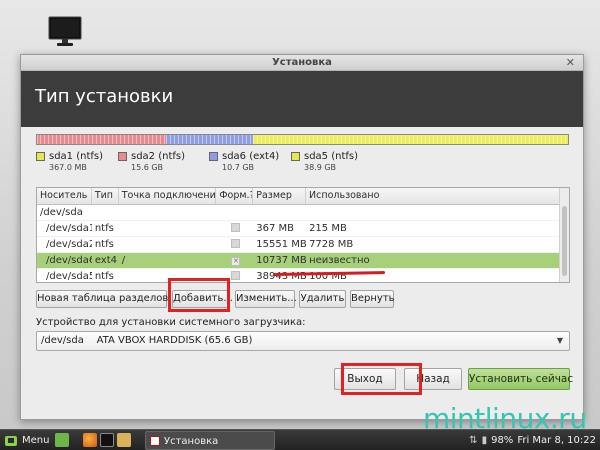 The width and height of the screenshot is (600, 450). Describe the element at coordinates (410, 139) in the screenshot. I see `partition-segment-sda5` at that location.